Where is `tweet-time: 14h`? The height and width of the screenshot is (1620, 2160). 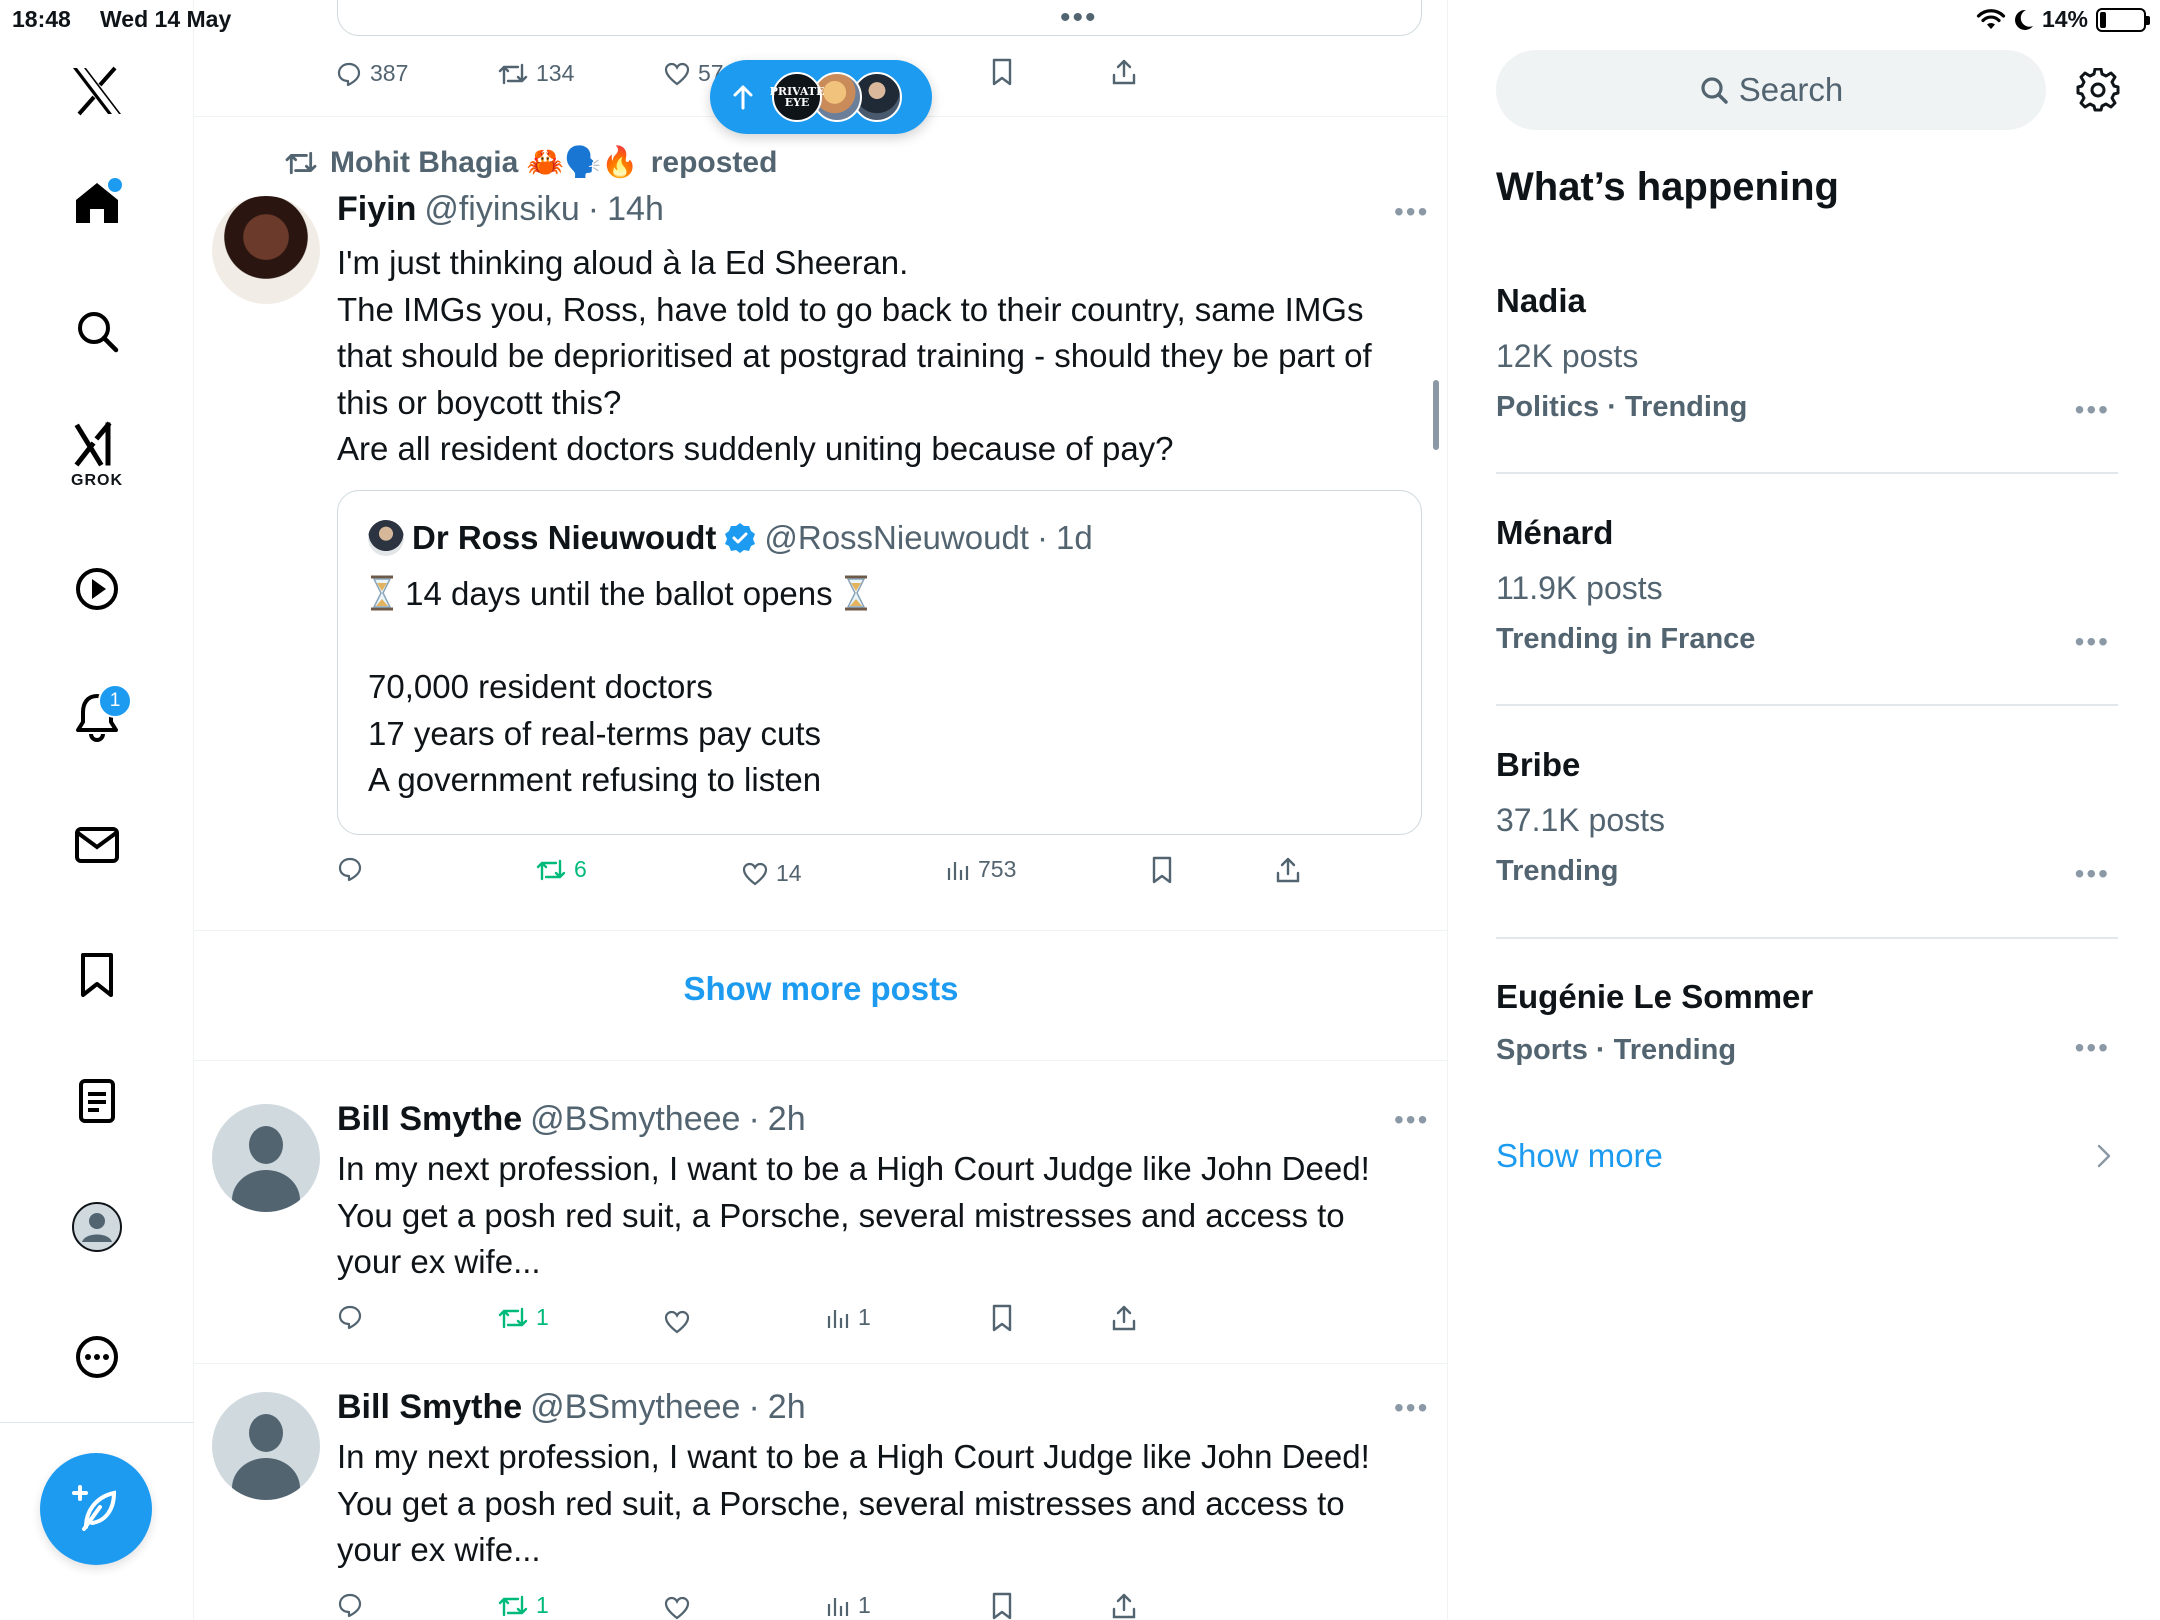 tweet-time: 14h is located at coordinates (635, 209).